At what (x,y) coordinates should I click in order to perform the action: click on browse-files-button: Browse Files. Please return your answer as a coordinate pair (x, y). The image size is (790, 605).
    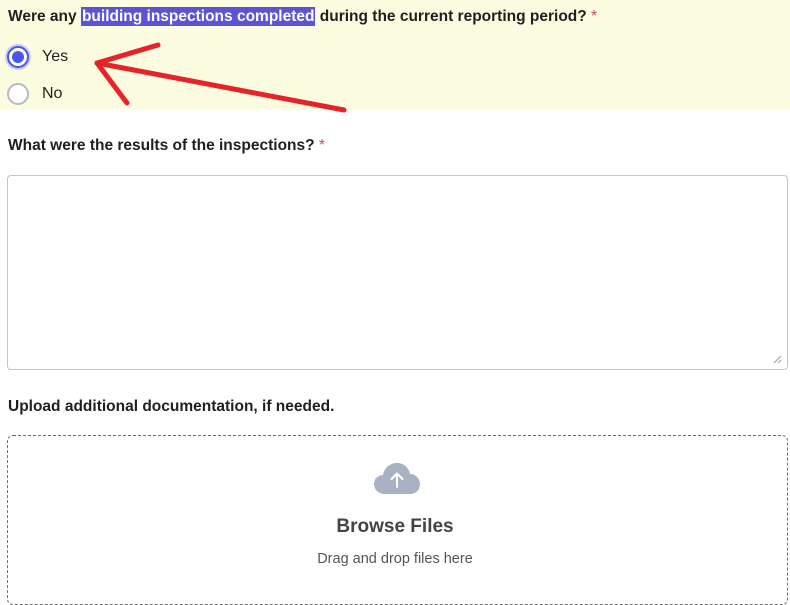
    Looking at the image, I should click on (395, 527).